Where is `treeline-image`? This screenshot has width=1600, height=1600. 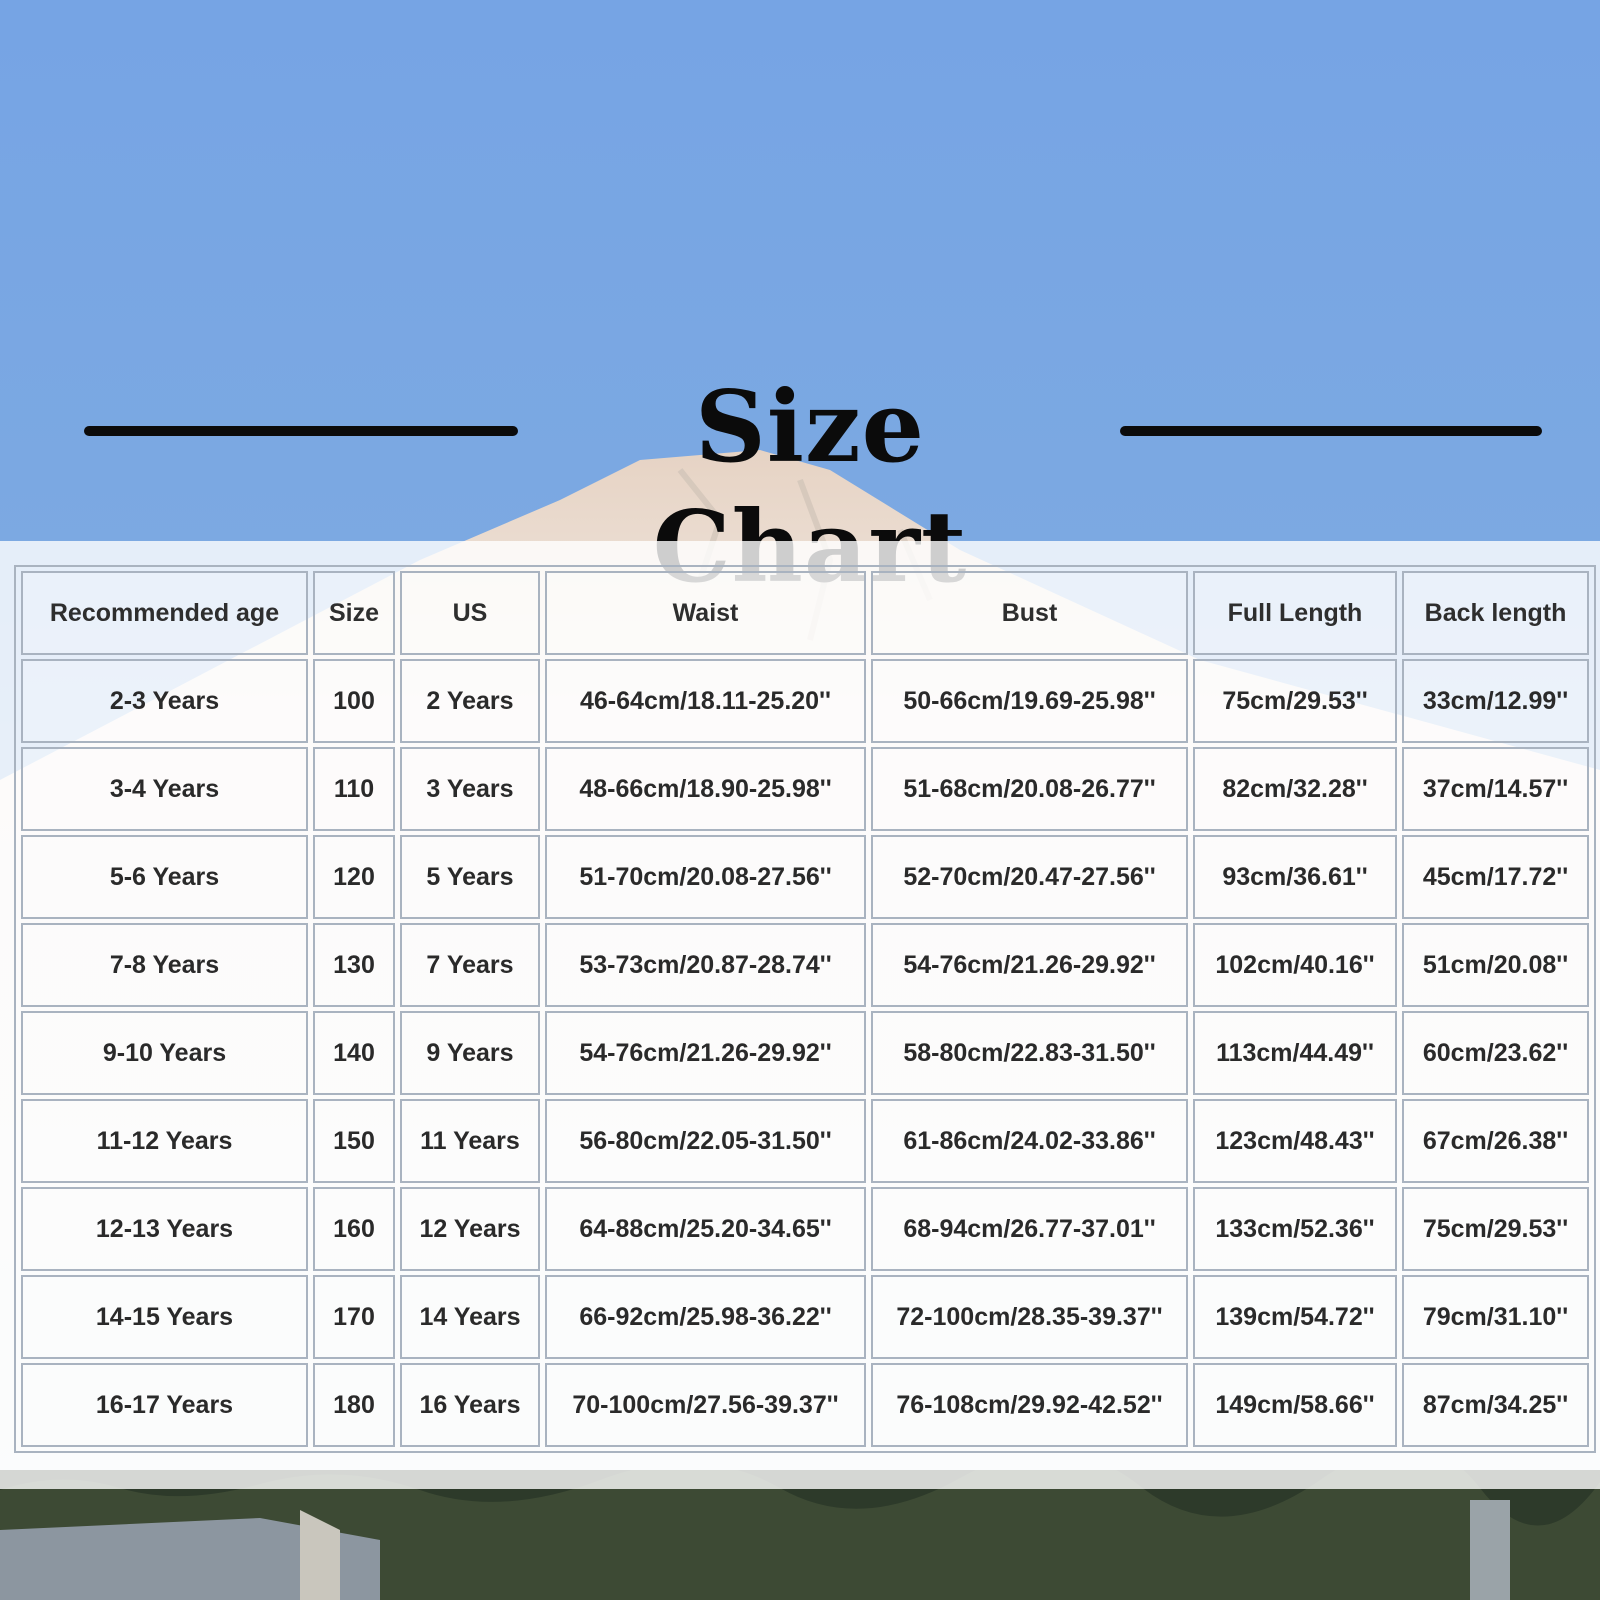 treeline-image is located at coordinates (800, 1535).